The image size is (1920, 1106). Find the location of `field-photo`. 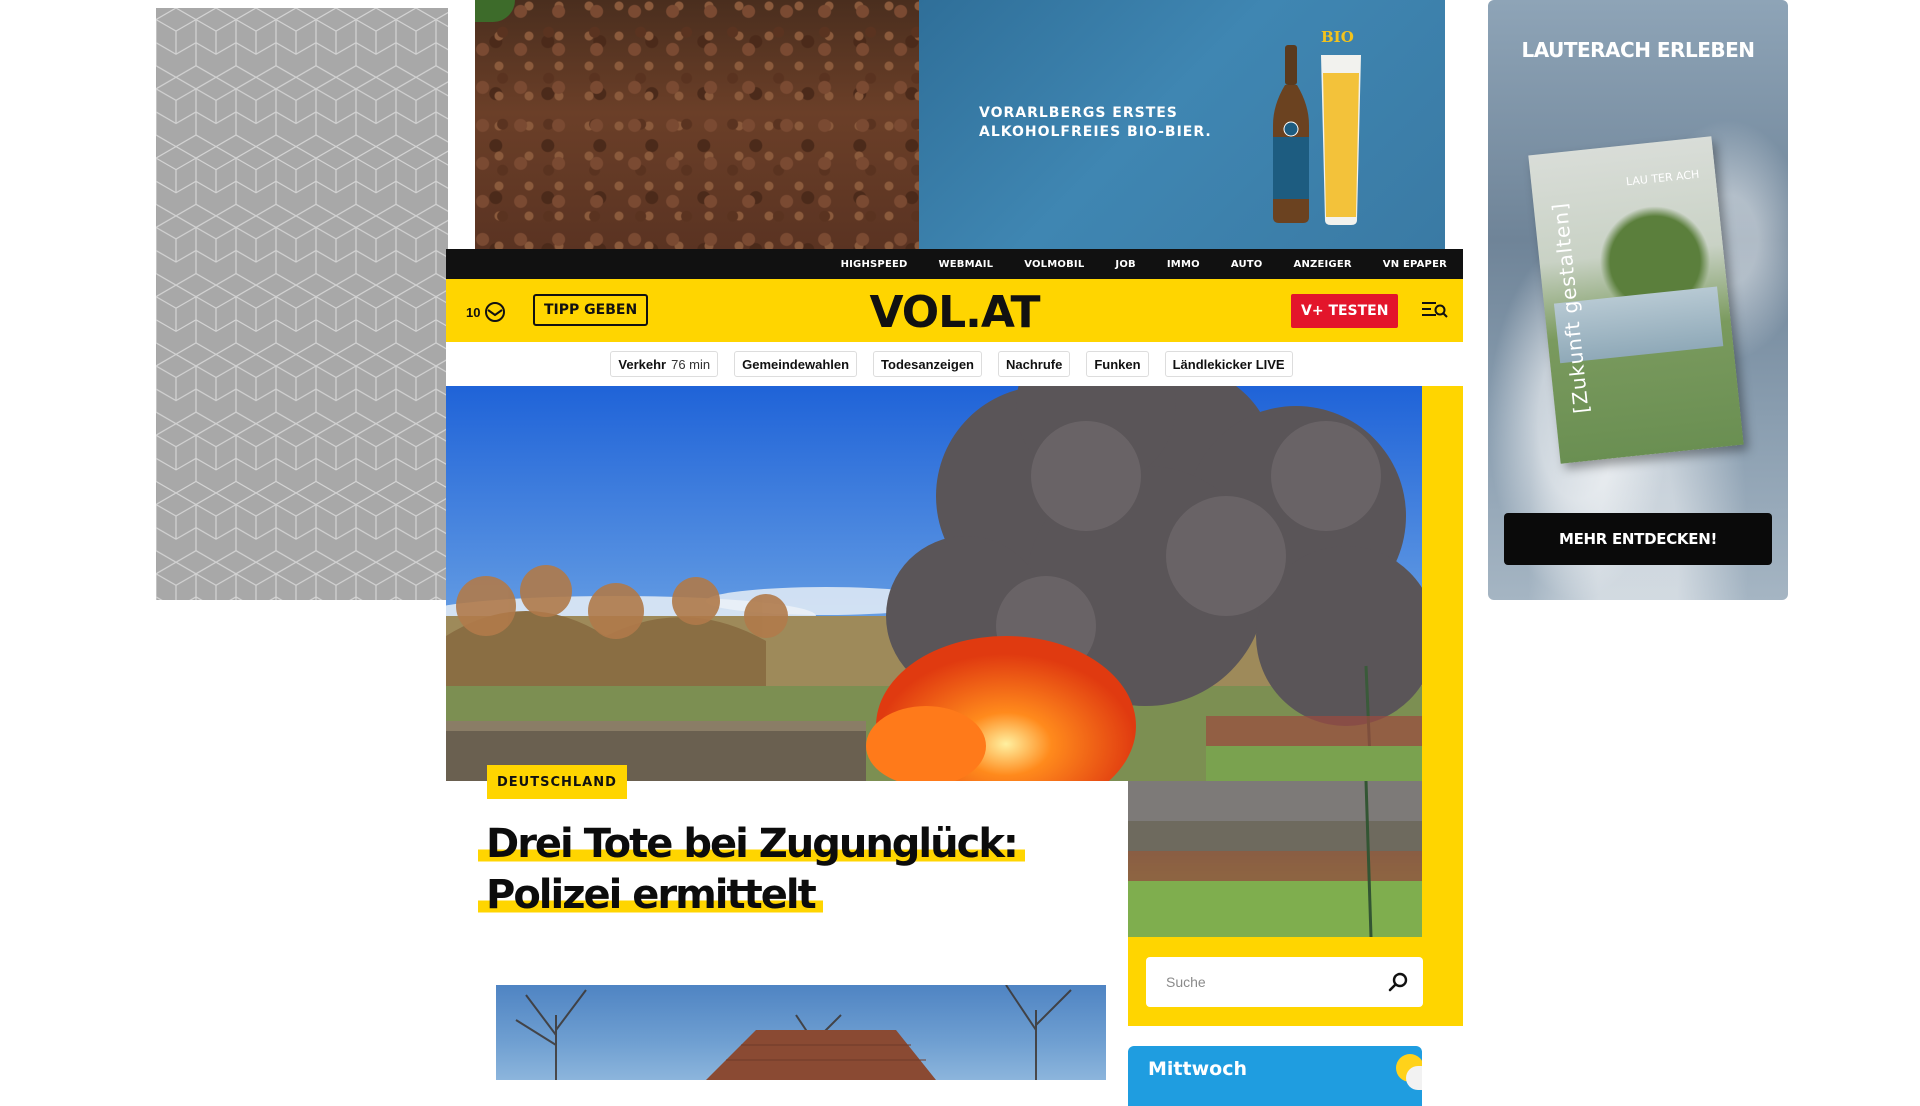

field-photo is located at coordinates (1275, 859).